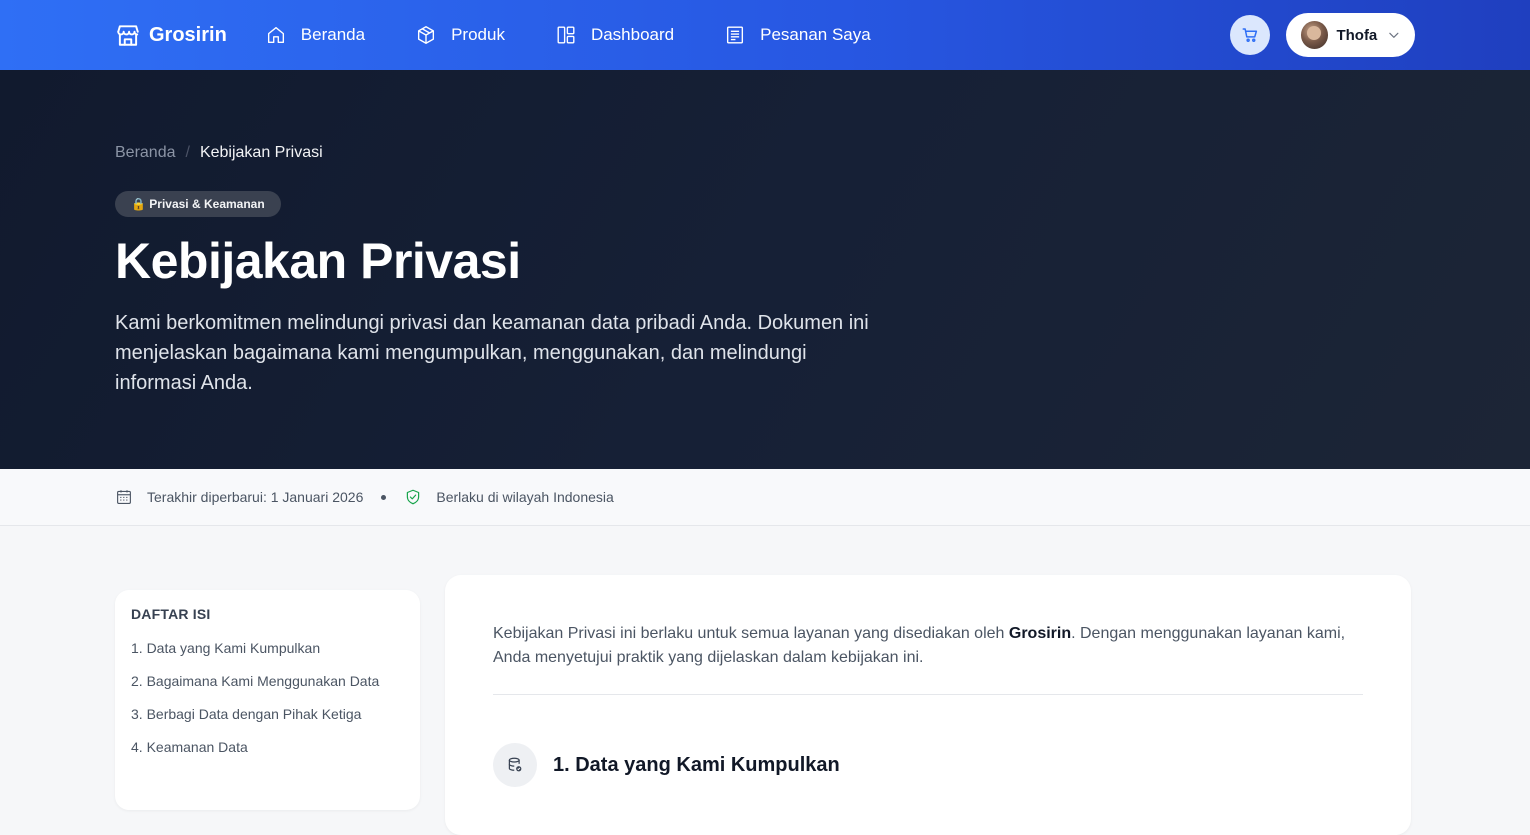 This screenshot has height=835, width=1530. What do you see at coordinates (267, 689) in the screenshot?
I see `toc-item-data-usage: 2. Bagaimana Kami Menggunakan Data` at bounding box center [267, 689].